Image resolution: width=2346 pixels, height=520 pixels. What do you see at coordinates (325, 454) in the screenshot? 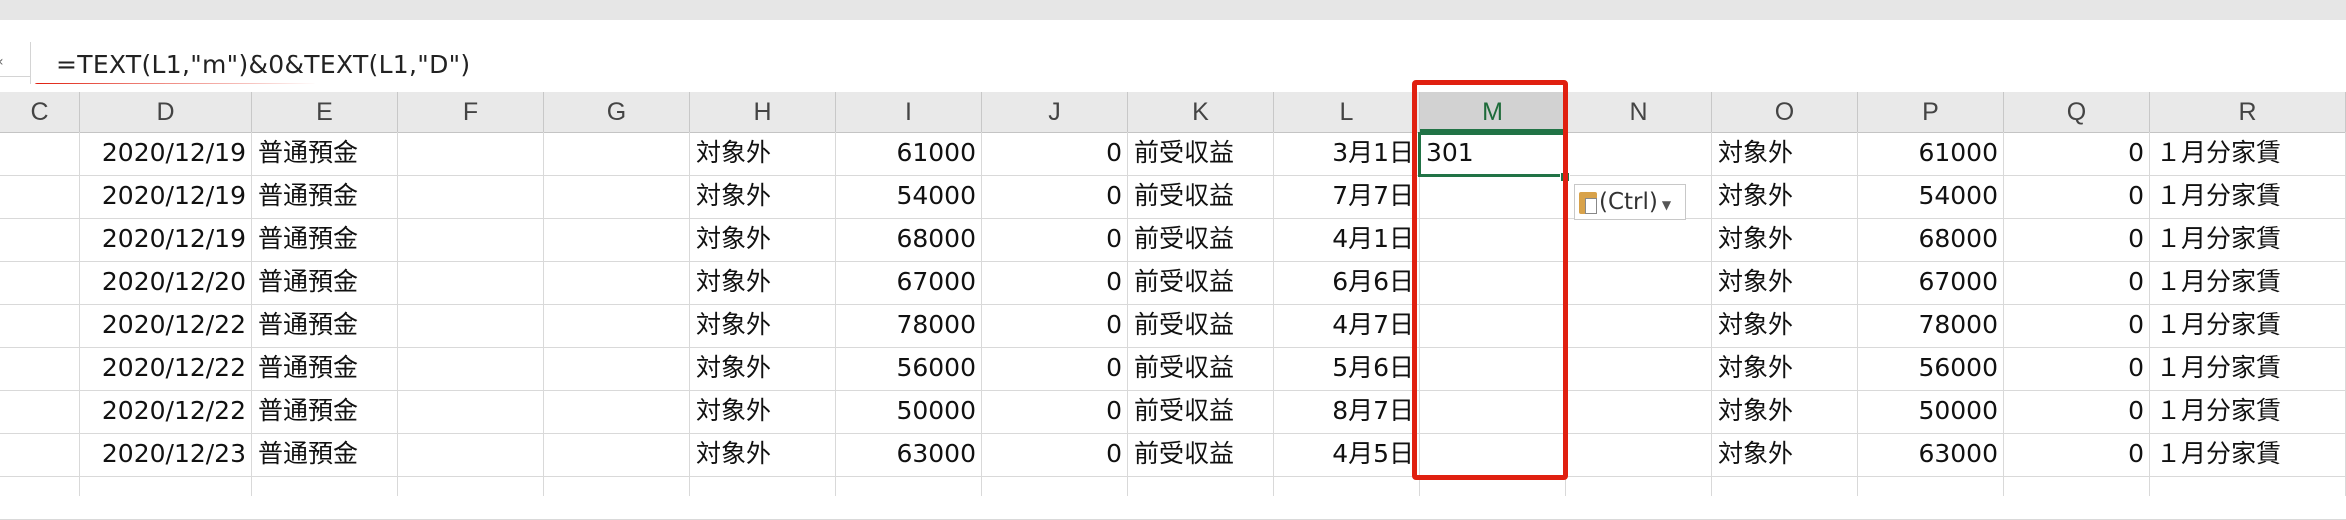
I see `cell-e8: 普通預金` at bounding box center [325, 454].